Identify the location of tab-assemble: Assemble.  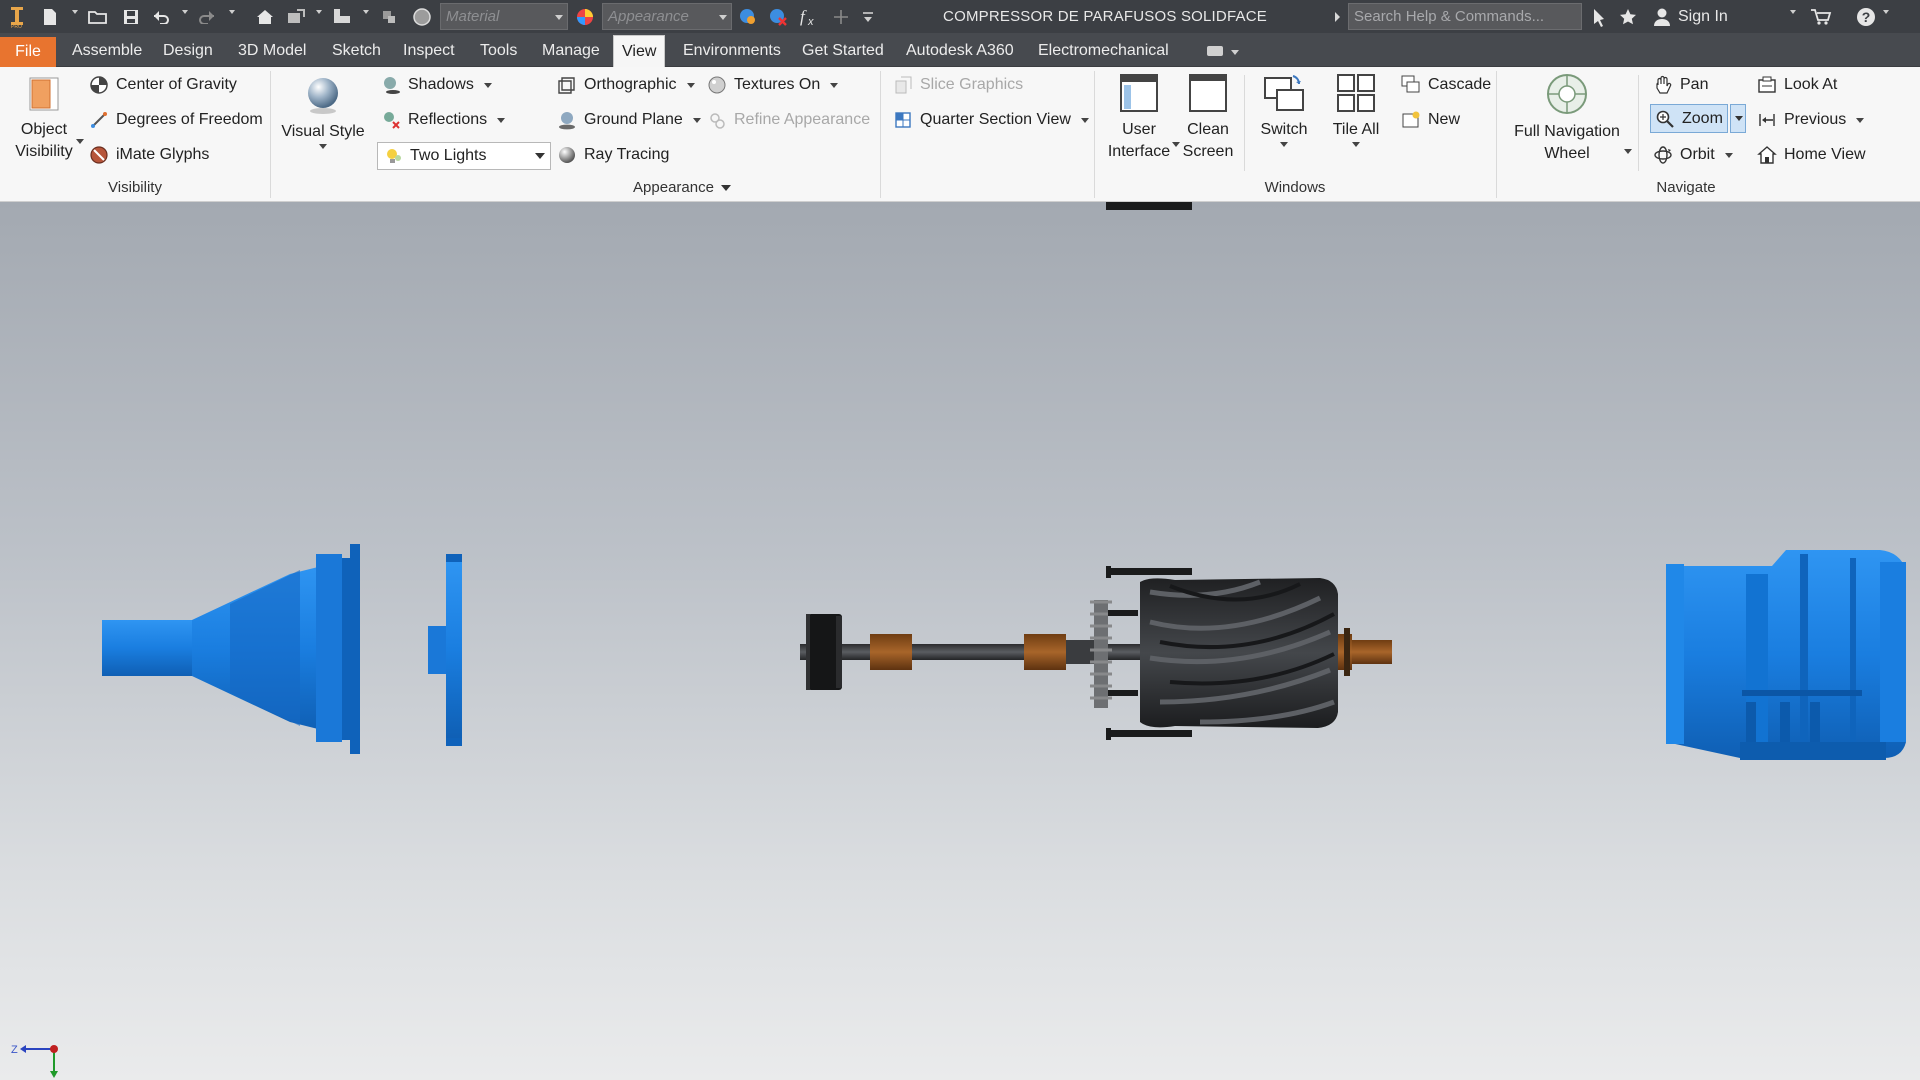
(107, 51).